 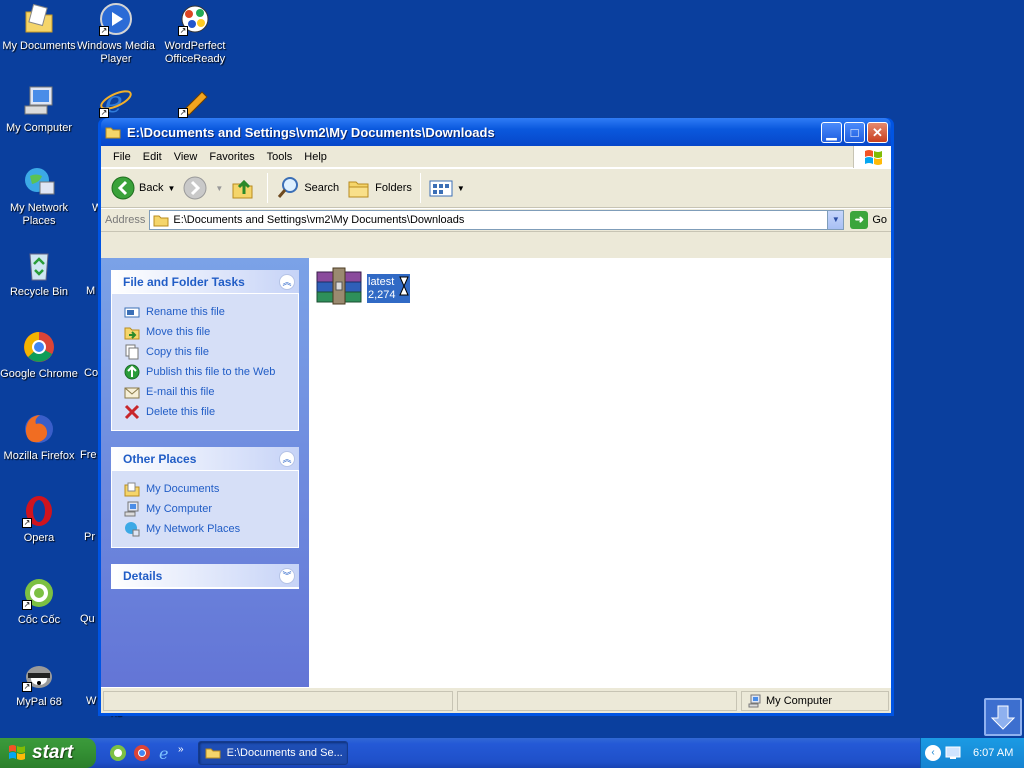 What do you see at coordinates (118, 753) in the screenshot?
I see `coc-coc-icon` at bounding box center [118, 753].